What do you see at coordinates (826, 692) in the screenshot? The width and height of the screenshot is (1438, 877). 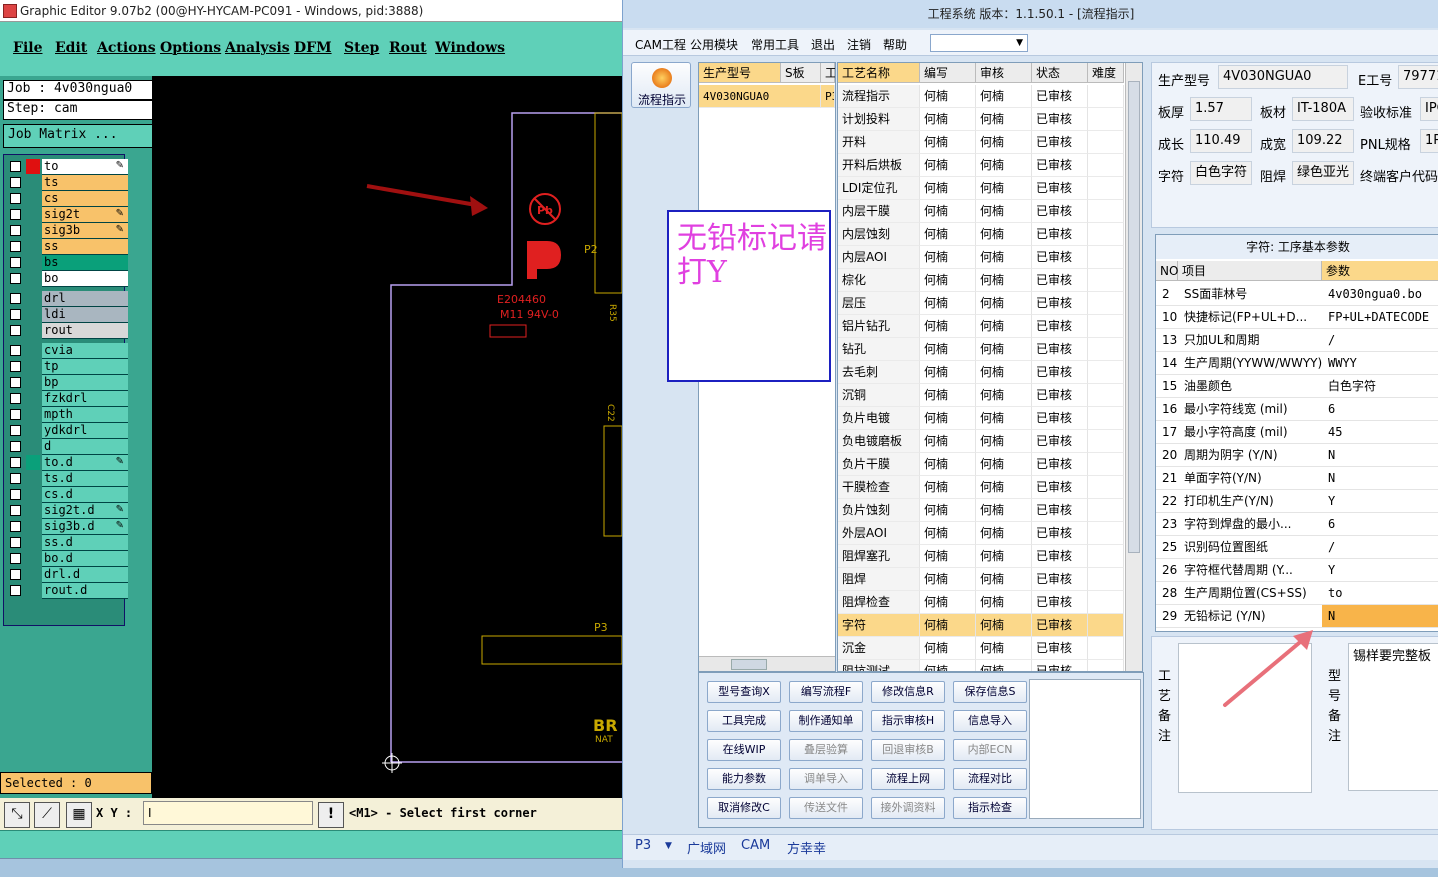 I see `action-button-1: 编写流程F` at bounding box center [826, 692].